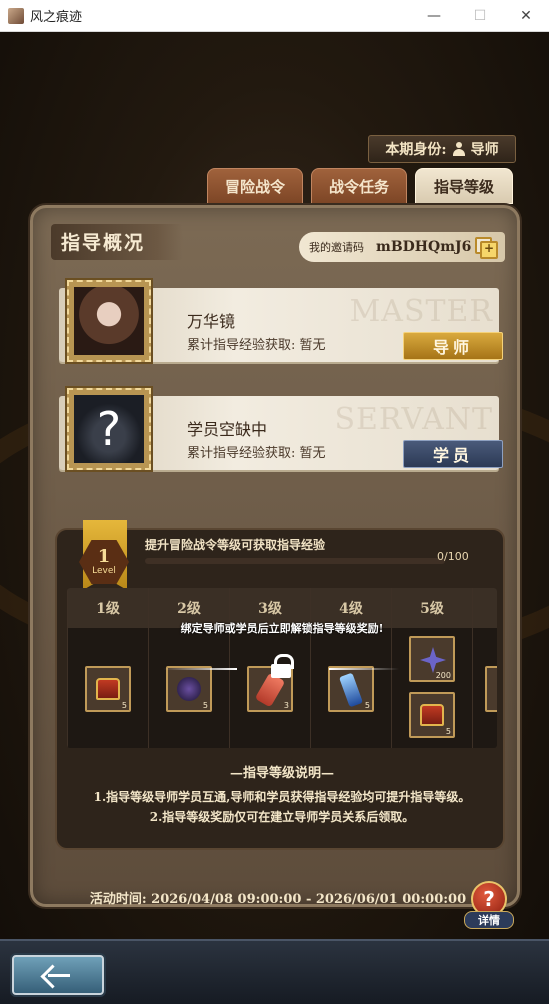 This screenshot has height=1004, width=549. Describe the element at coordinates (443, 675) in the screenshot. I see `item-count: 200` at that location.